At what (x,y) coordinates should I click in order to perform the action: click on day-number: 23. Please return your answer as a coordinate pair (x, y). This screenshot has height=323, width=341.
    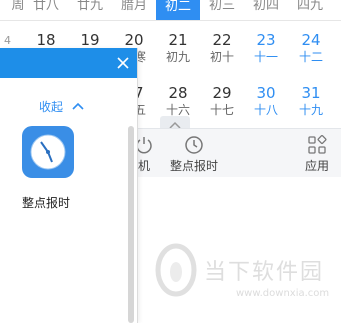
    Looking at the image, I should click on (266, 40).